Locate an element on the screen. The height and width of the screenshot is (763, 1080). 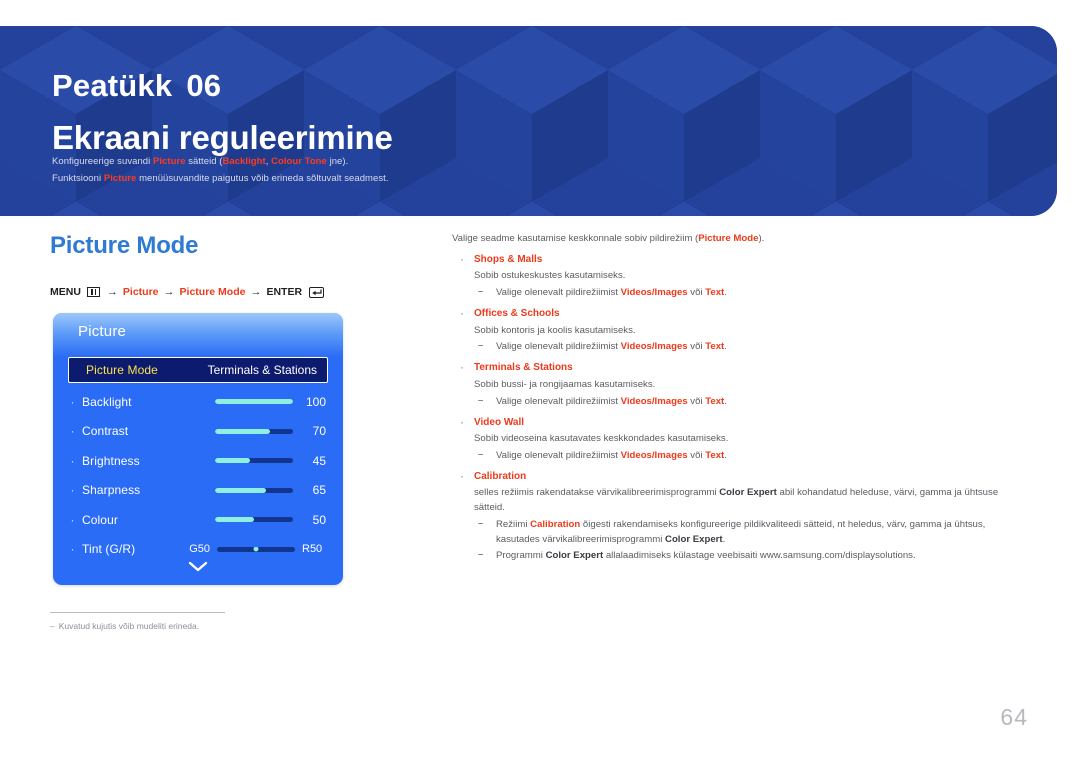
osd-header-label: Picture is located at coordinates (102, 331).